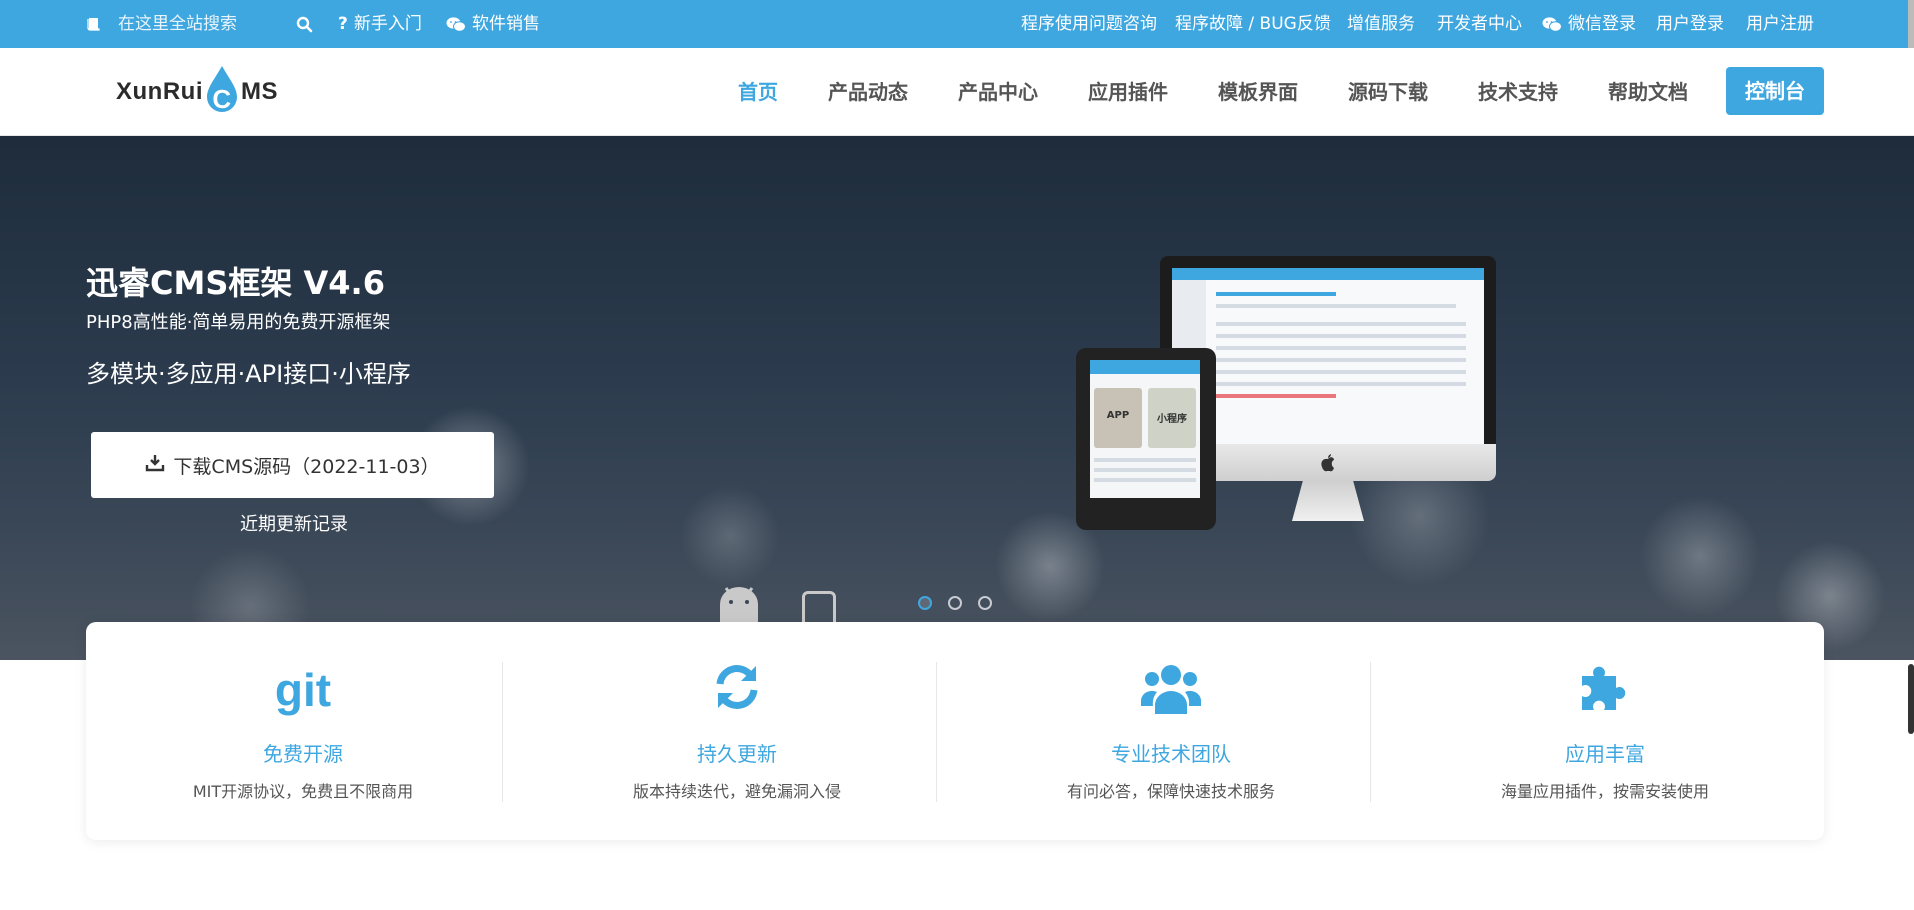 This screenshot has width=1914, height=910. I want to click on nav-home: 首页, so click(758, 92).